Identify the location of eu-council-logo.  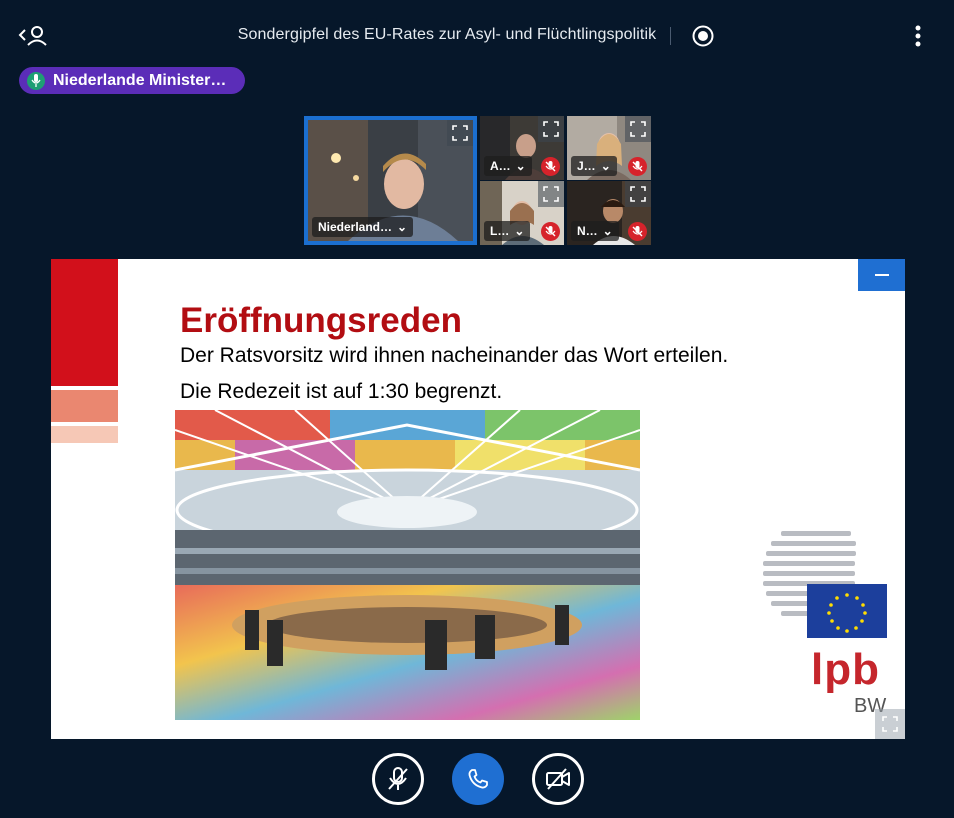
(825, 584).